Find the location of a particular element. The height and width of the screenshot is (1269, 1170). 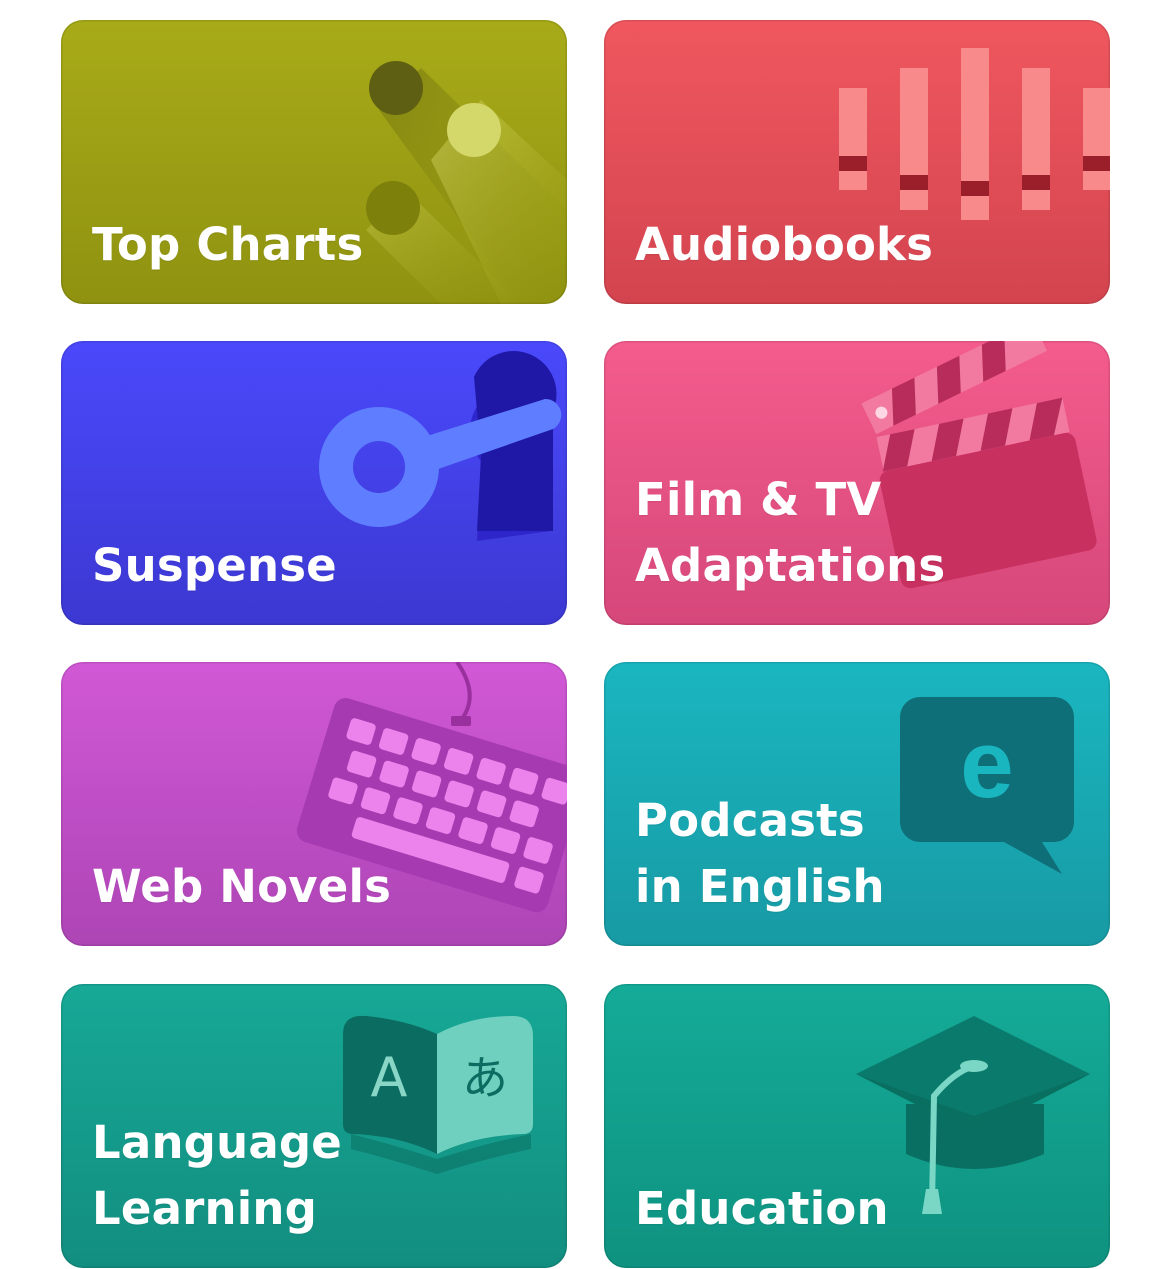

category-label: Film & TV Adaptations is located at coordinates (790, 532).